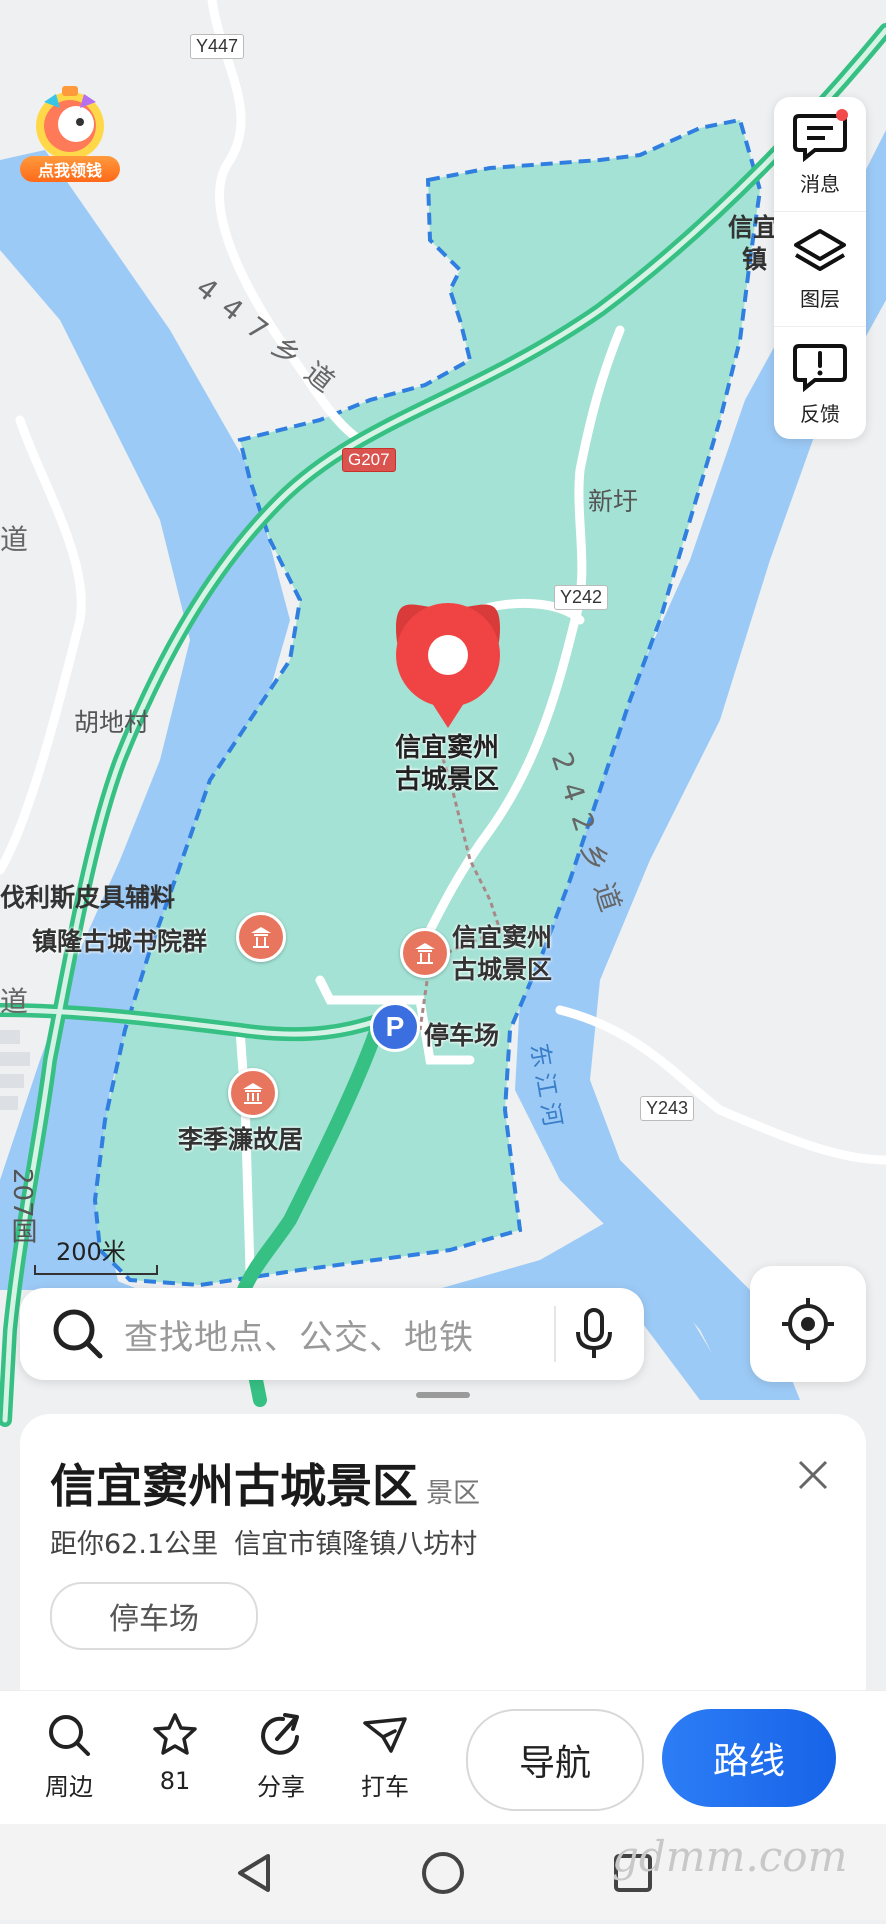  I want to click on place-label-xinyi-town: 信宜, so click(753, 227).